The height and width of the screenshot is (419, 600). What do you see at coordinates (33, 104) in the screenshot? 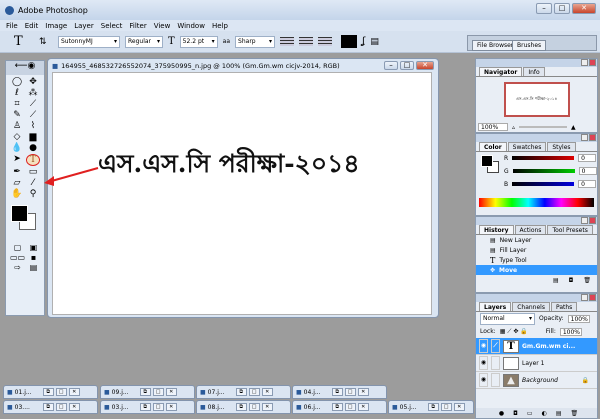
I see `slice-tool-icon: ⟋` at bounding box center [33, 104].